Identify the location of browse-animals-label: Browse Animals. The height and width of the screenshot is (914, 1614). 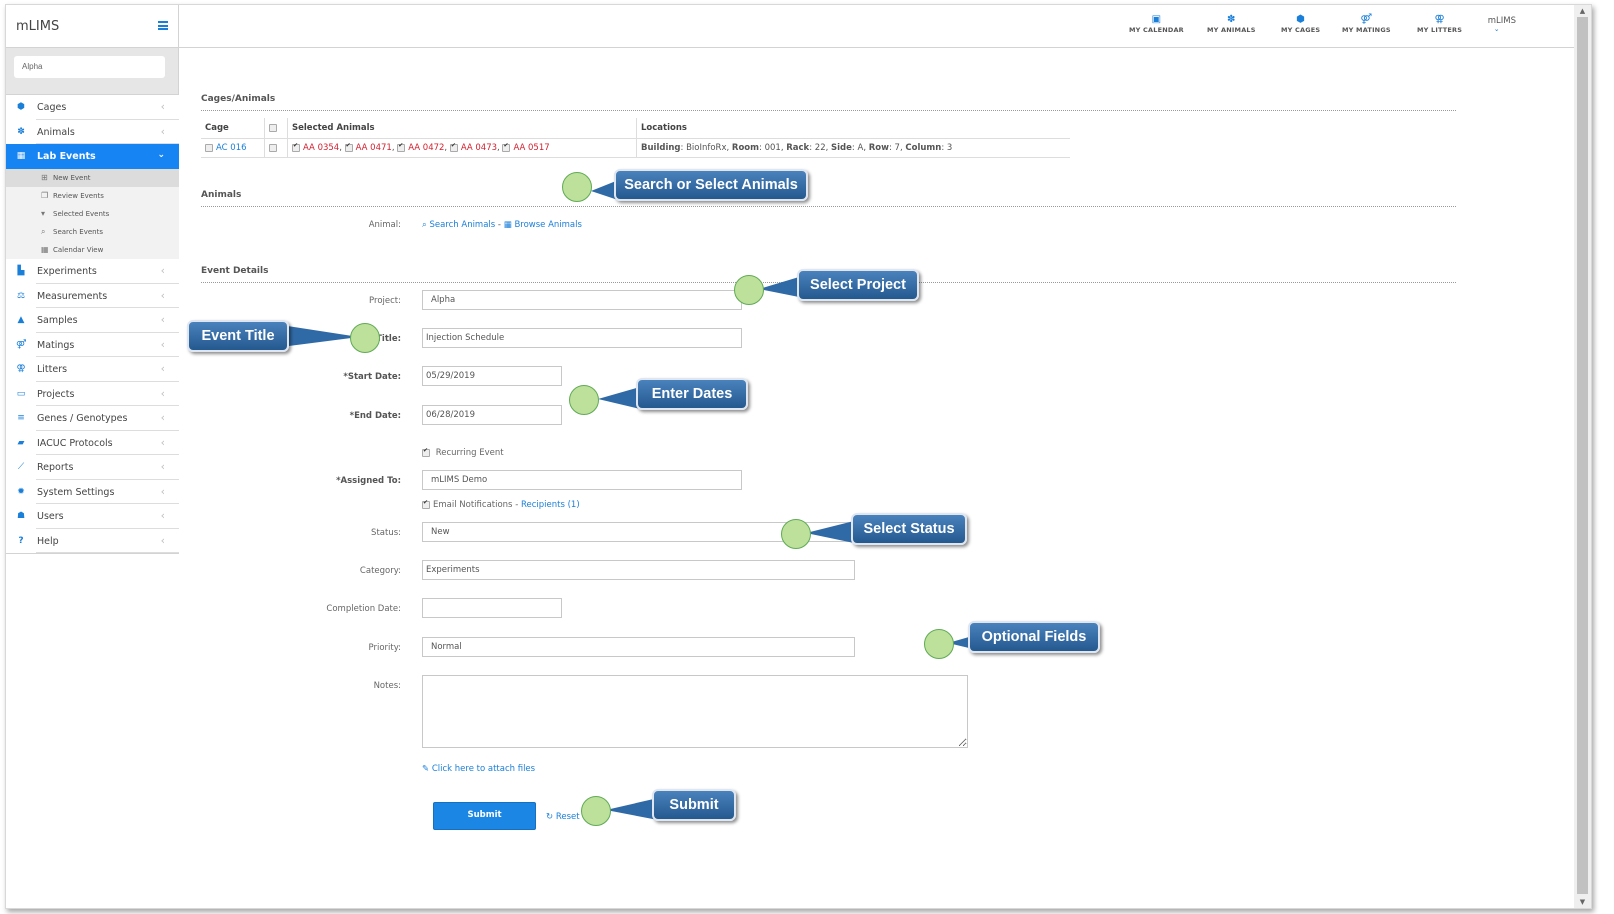
(548, 225).